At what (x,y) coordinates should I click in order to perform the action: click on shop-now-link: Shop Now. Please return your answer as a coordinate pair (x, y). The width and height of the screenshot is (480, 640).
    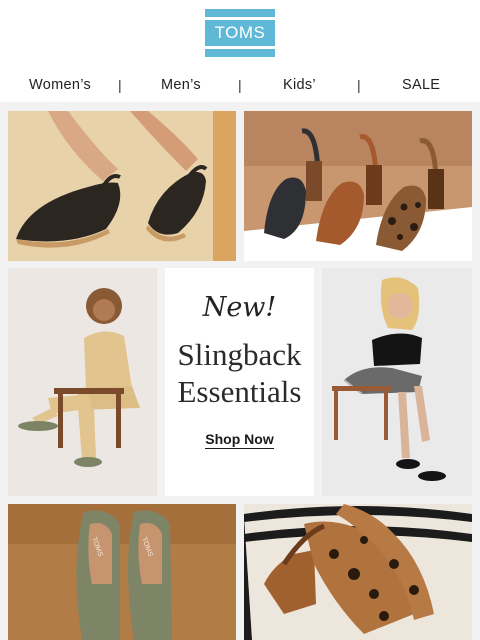
    Looking at the image, I should click on (239, 440).